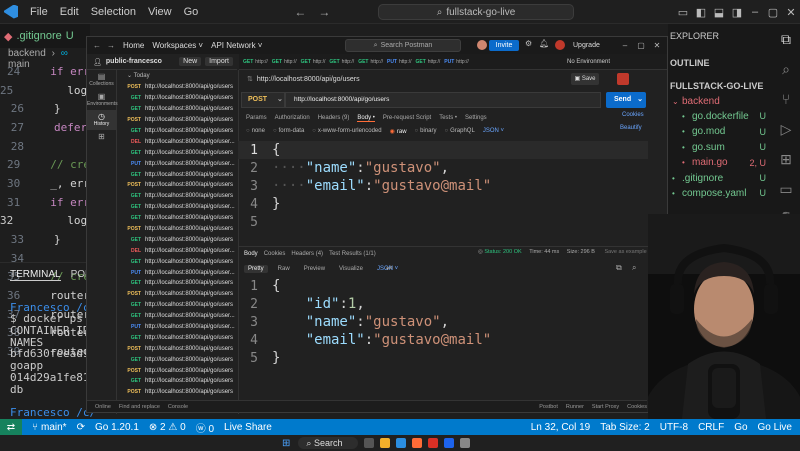 This screenshot has height=451, width=800. Describe the element at coordinates (791, 12) in the screenshot. I see `close-icon: ✕` at that location.